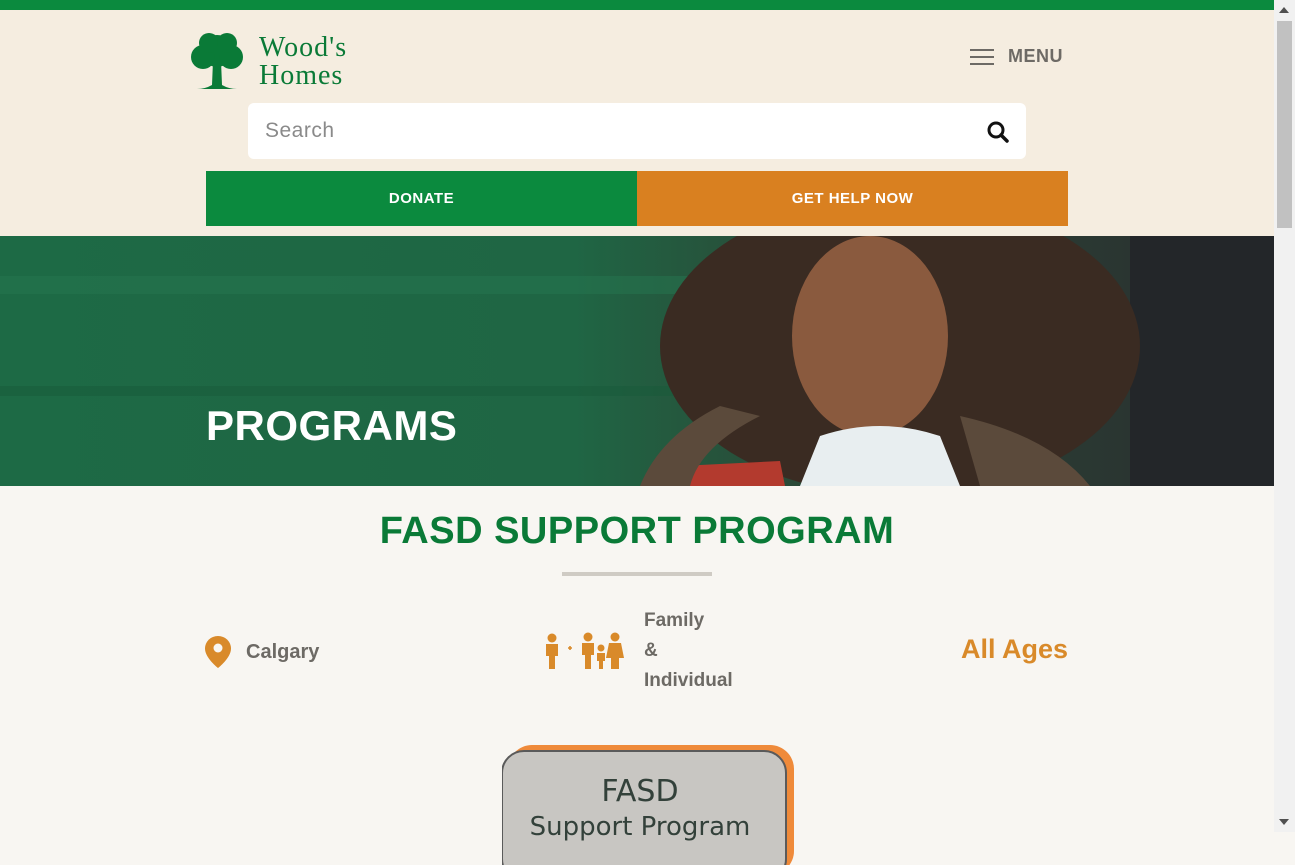 Image resolution: width=1295 pixels, height=865 pixels. I want to click on ages-label: All Ages, so click(1014, 649).